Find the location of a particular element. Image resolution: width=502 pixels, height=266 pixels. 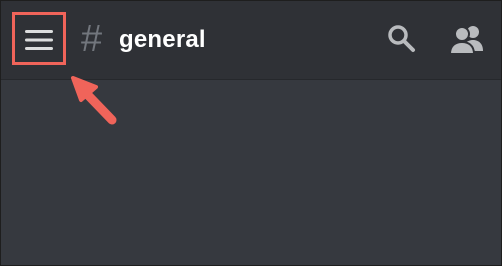

menu-button is located at coordinates (39, 40).